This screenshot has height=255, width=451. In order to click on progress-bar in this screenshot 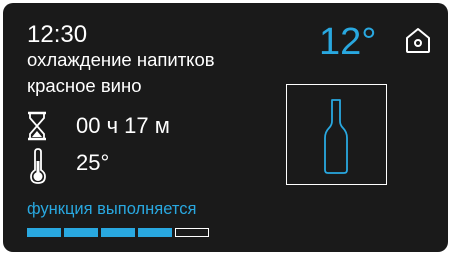, I will do `click(118, 232)`.